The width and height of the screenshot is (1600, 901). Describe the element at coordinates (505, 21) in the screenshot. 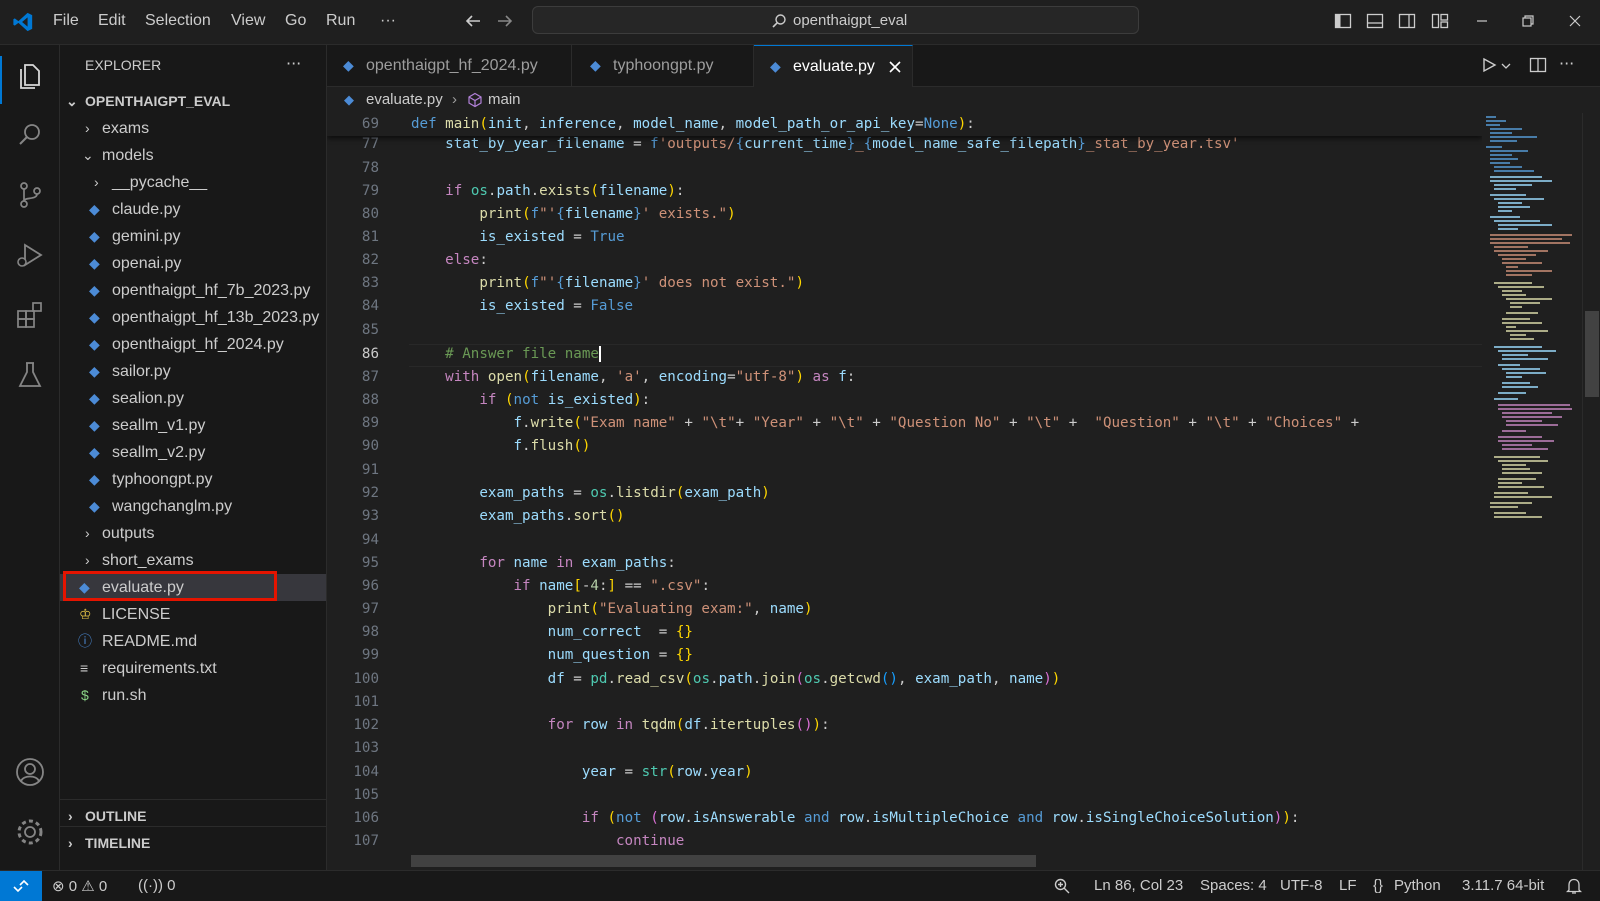

I see `forward-arrow-icon` at that location.